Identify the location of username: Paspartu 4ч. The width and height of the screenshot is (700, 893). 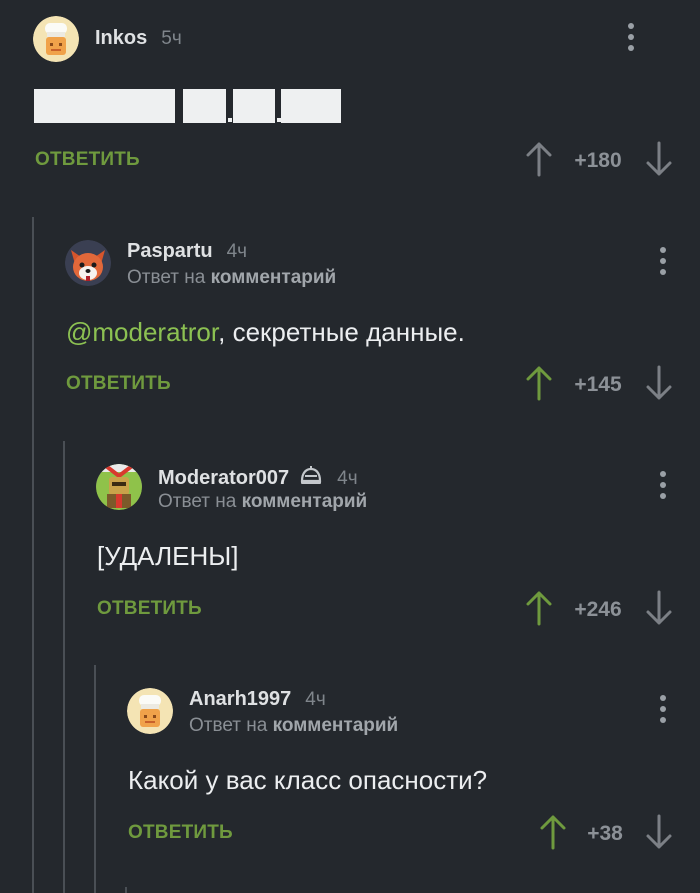
(187, 251).